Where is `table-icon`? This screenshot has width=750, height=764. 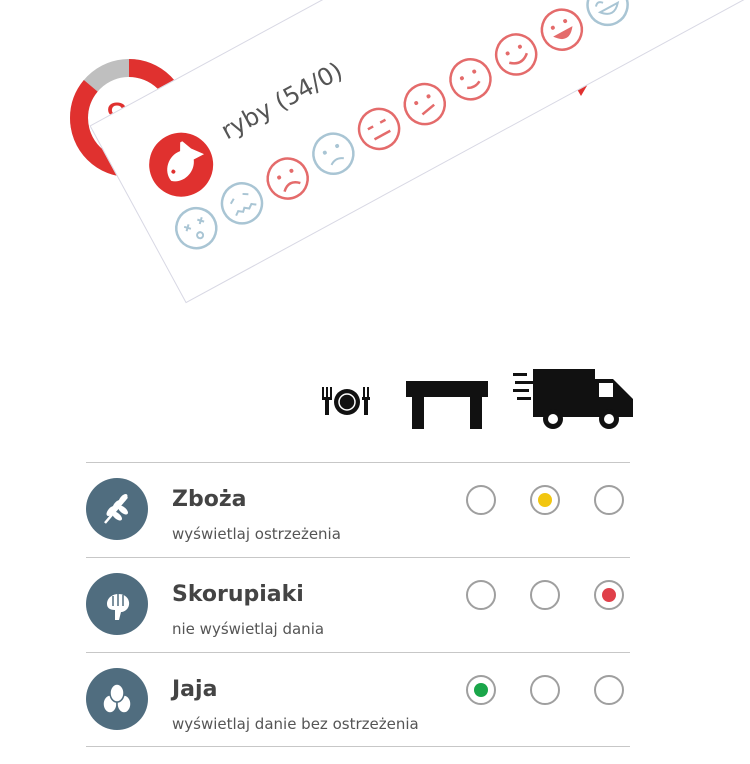 table-icon is located at coordinates (447, 403).